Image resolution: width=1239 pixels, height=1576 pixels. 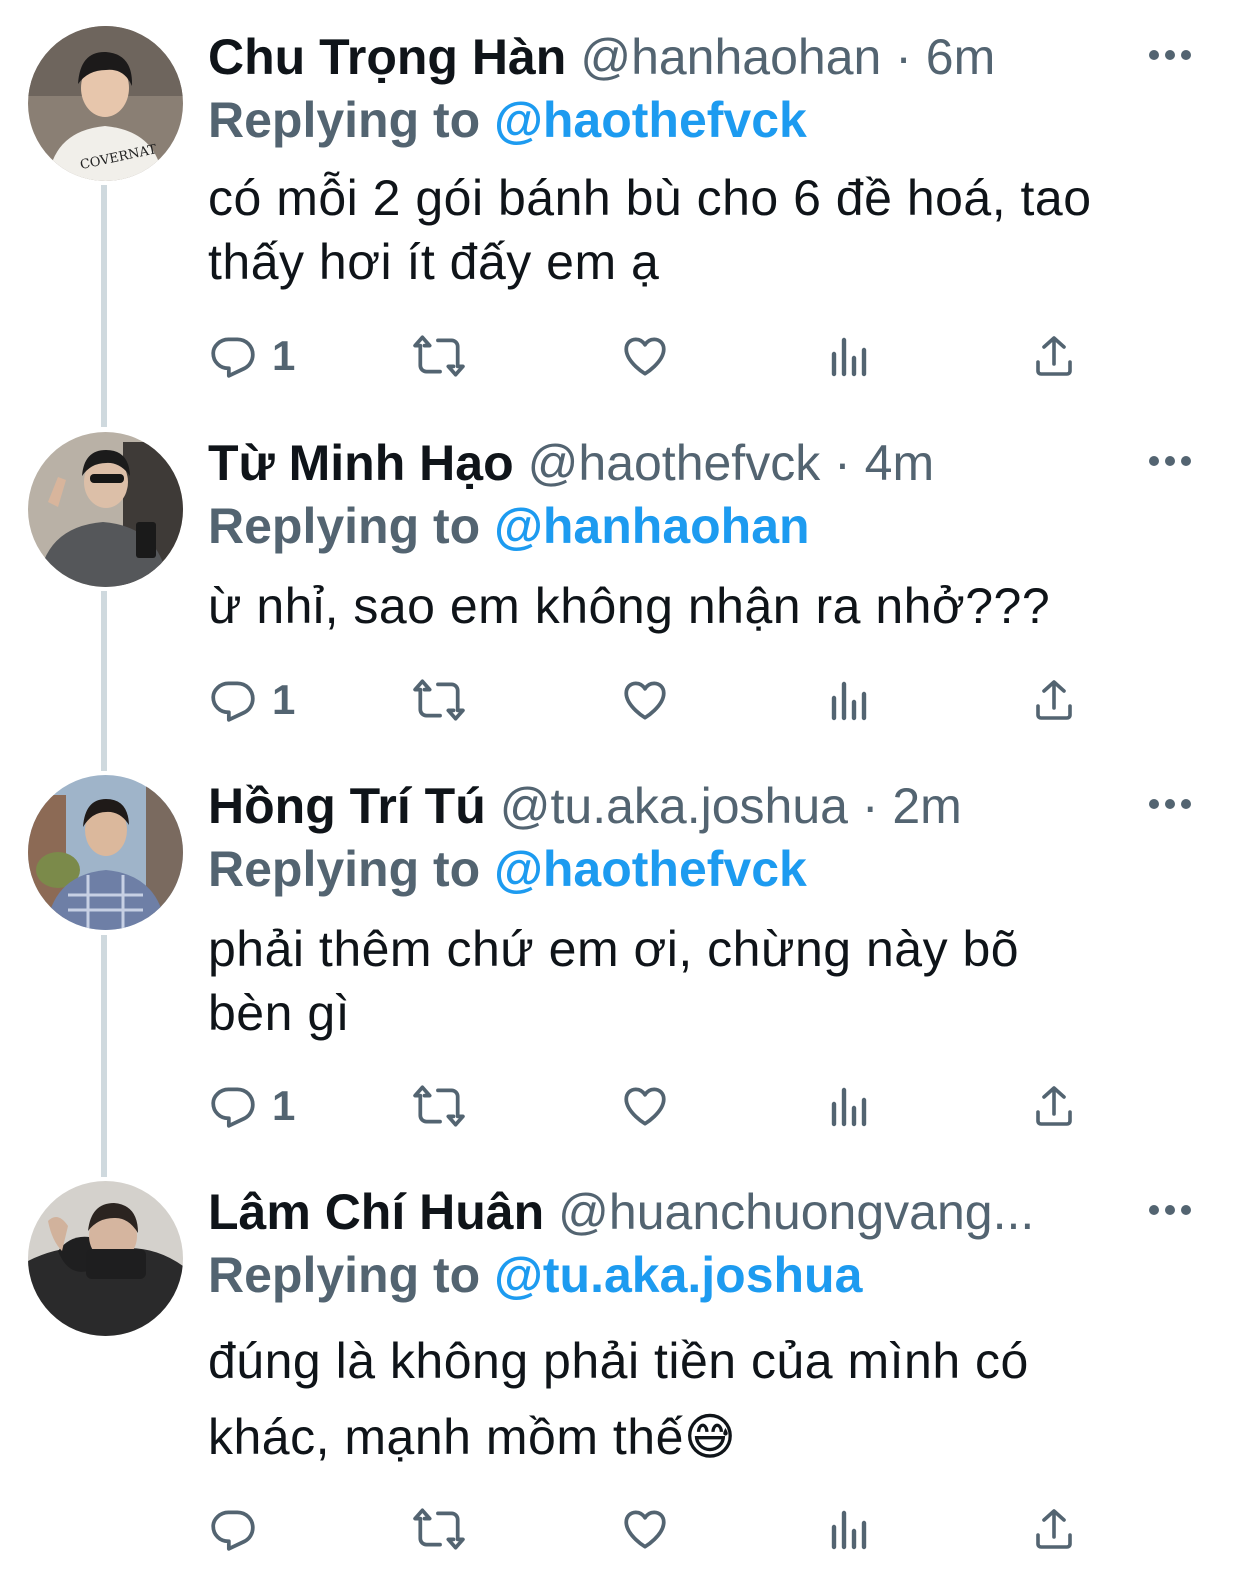 I want to click on tweet-text-line: ừ nhỉ, sao em không nhận ra nhở???, so click(x=629, y=606).